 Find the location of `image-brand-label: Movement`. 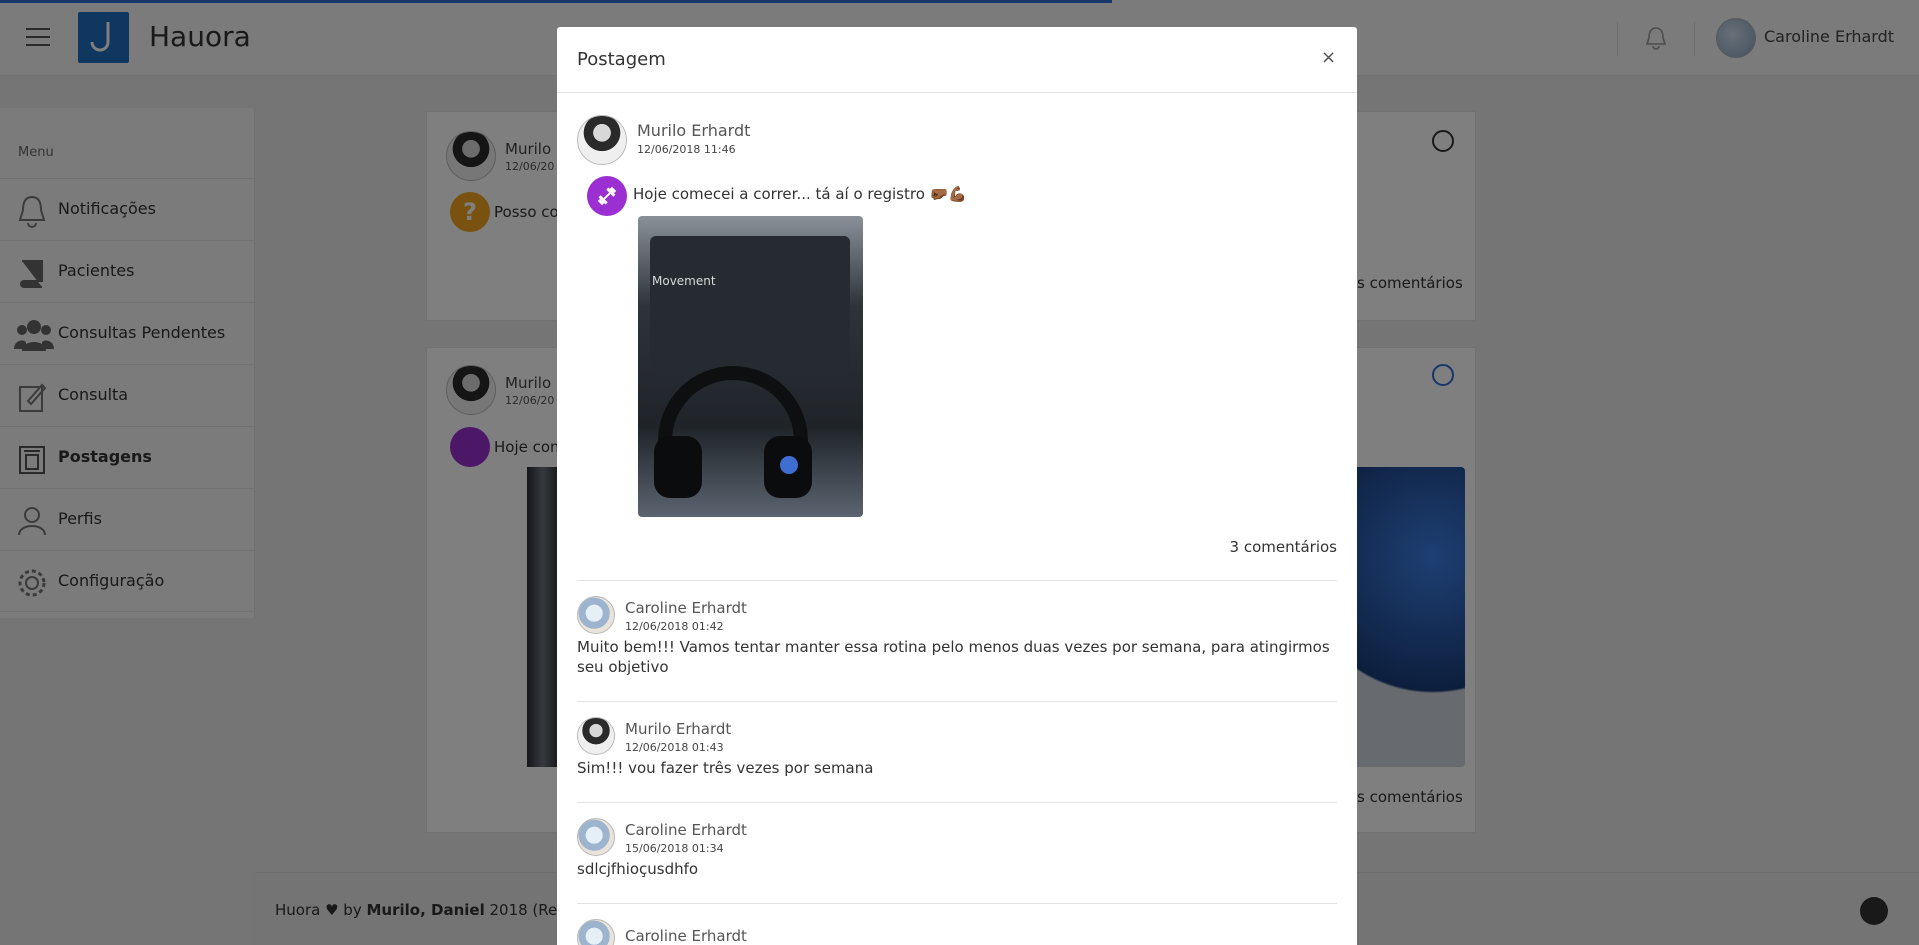

image-brand-label: Movement is located at coordinates (684, 281).